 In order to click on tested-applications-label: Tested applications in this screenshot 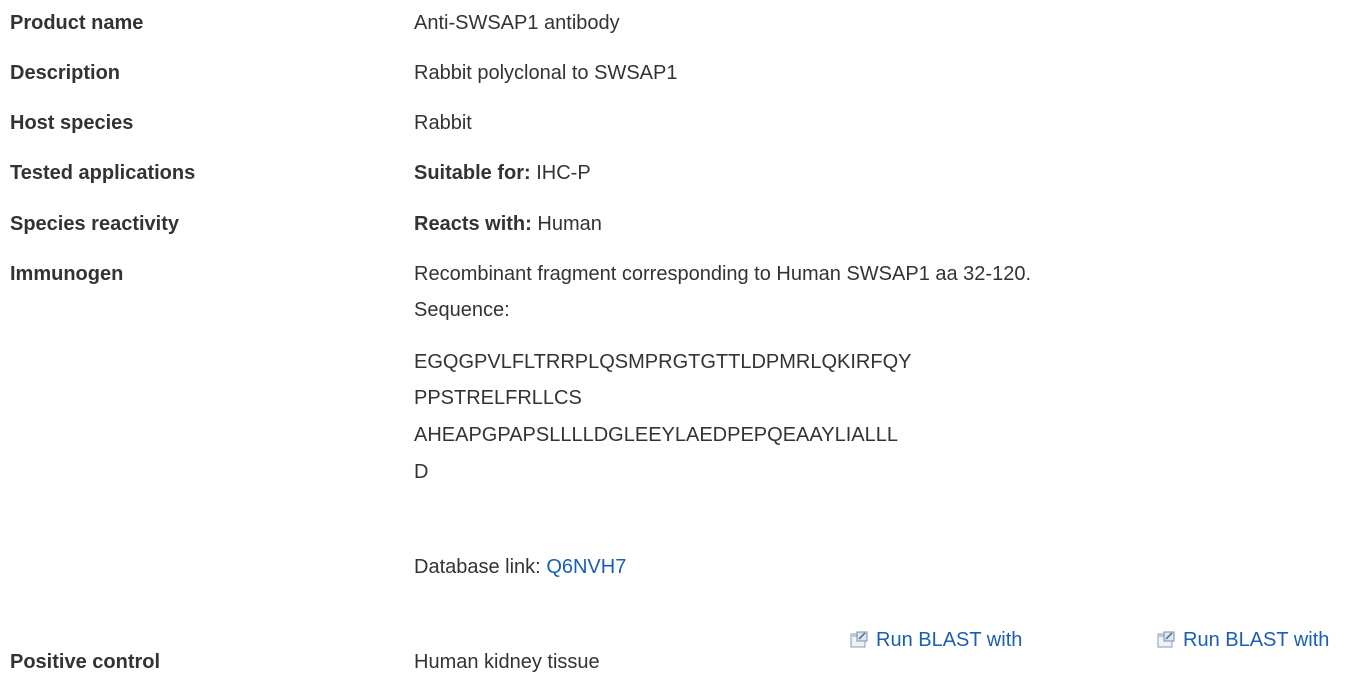, I will do `click(103, 173)`.